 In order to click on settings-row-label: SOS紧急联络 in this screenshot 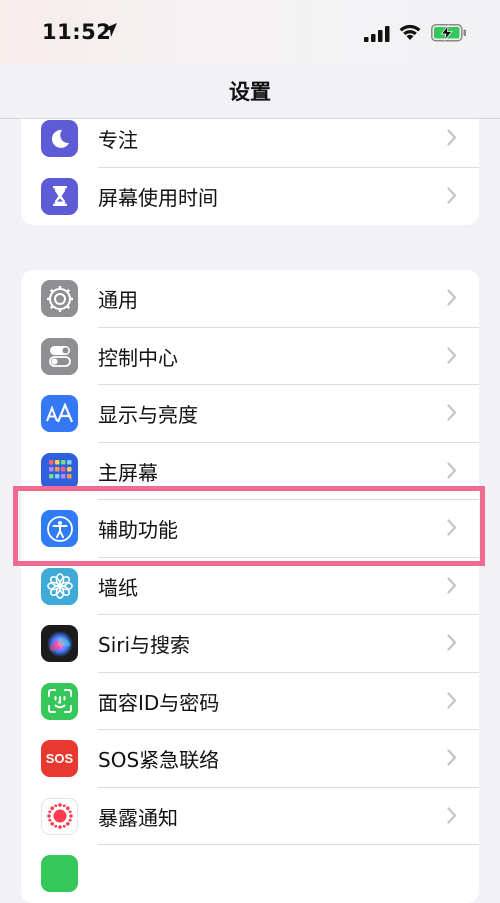, I will do `click(159, 760)`.